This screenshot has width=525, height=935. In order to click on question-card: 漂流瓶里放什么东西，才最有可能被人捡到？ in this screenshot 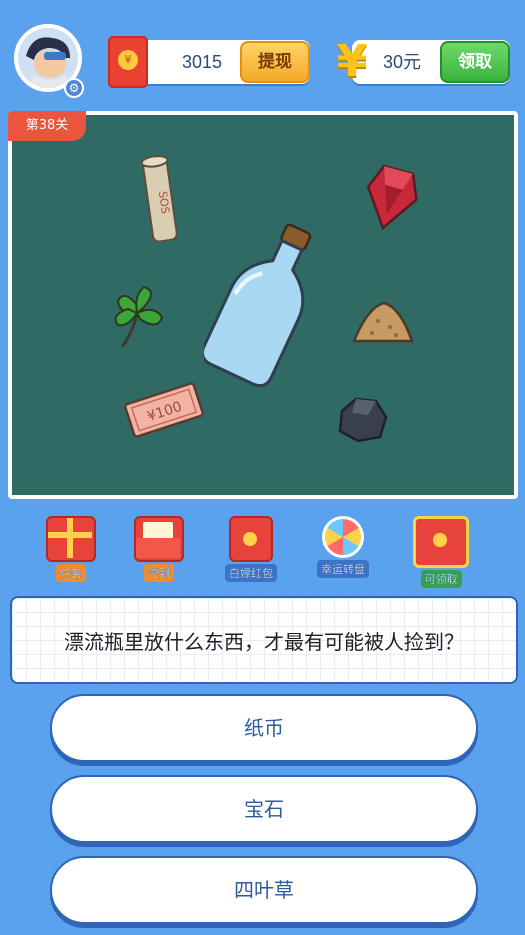, I will do `click(264, 640)`.